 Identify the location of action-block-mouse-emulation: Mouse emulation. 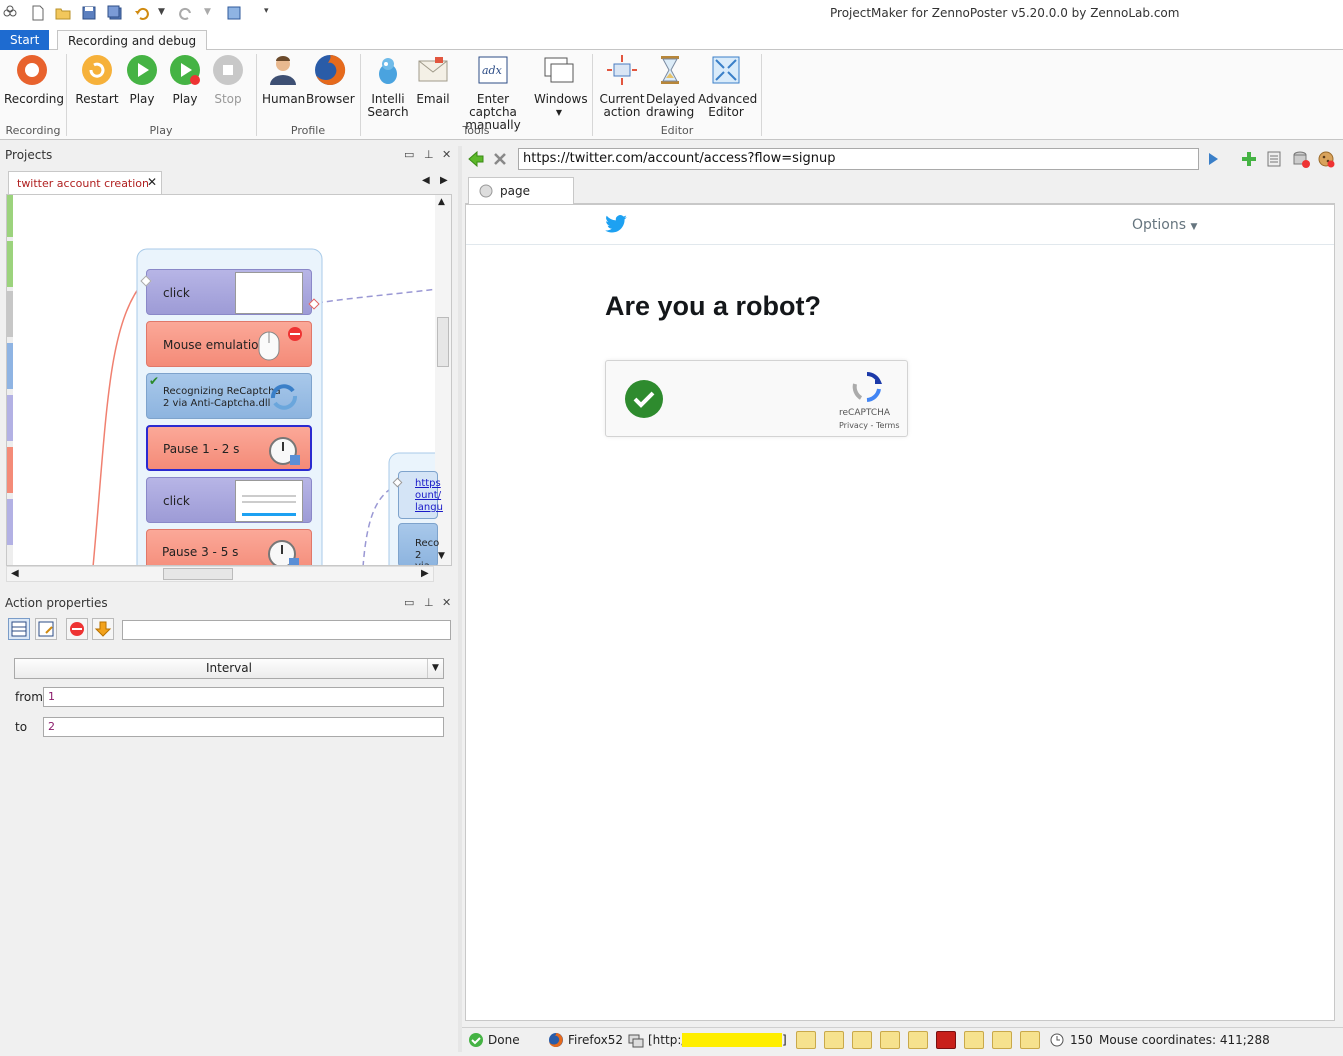
(229, 344).